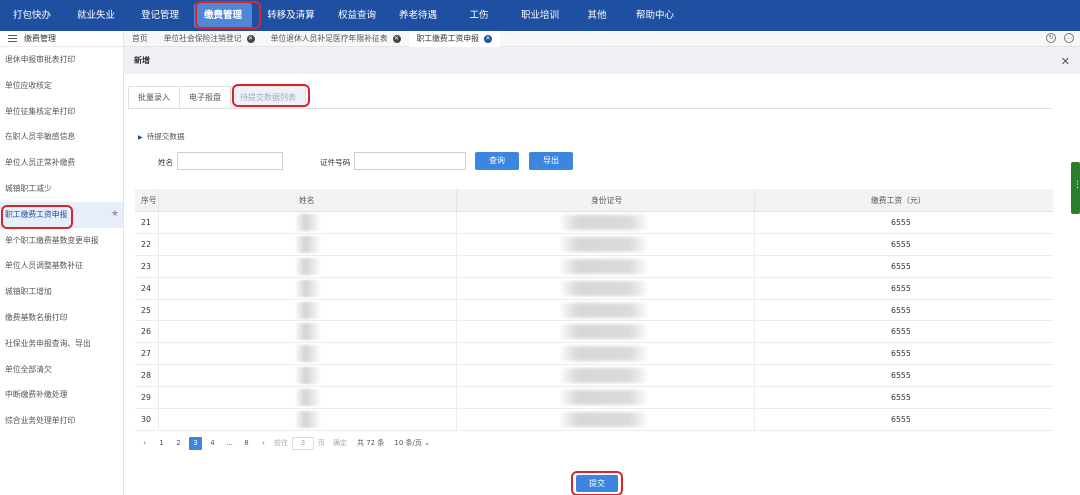 This screenshot has height=495, width=1080. What do you see at coordinates (205, 97) in the screenshot?
I see `subtab-electronic-report: 电子报盘` at bounding box center [205, 97].